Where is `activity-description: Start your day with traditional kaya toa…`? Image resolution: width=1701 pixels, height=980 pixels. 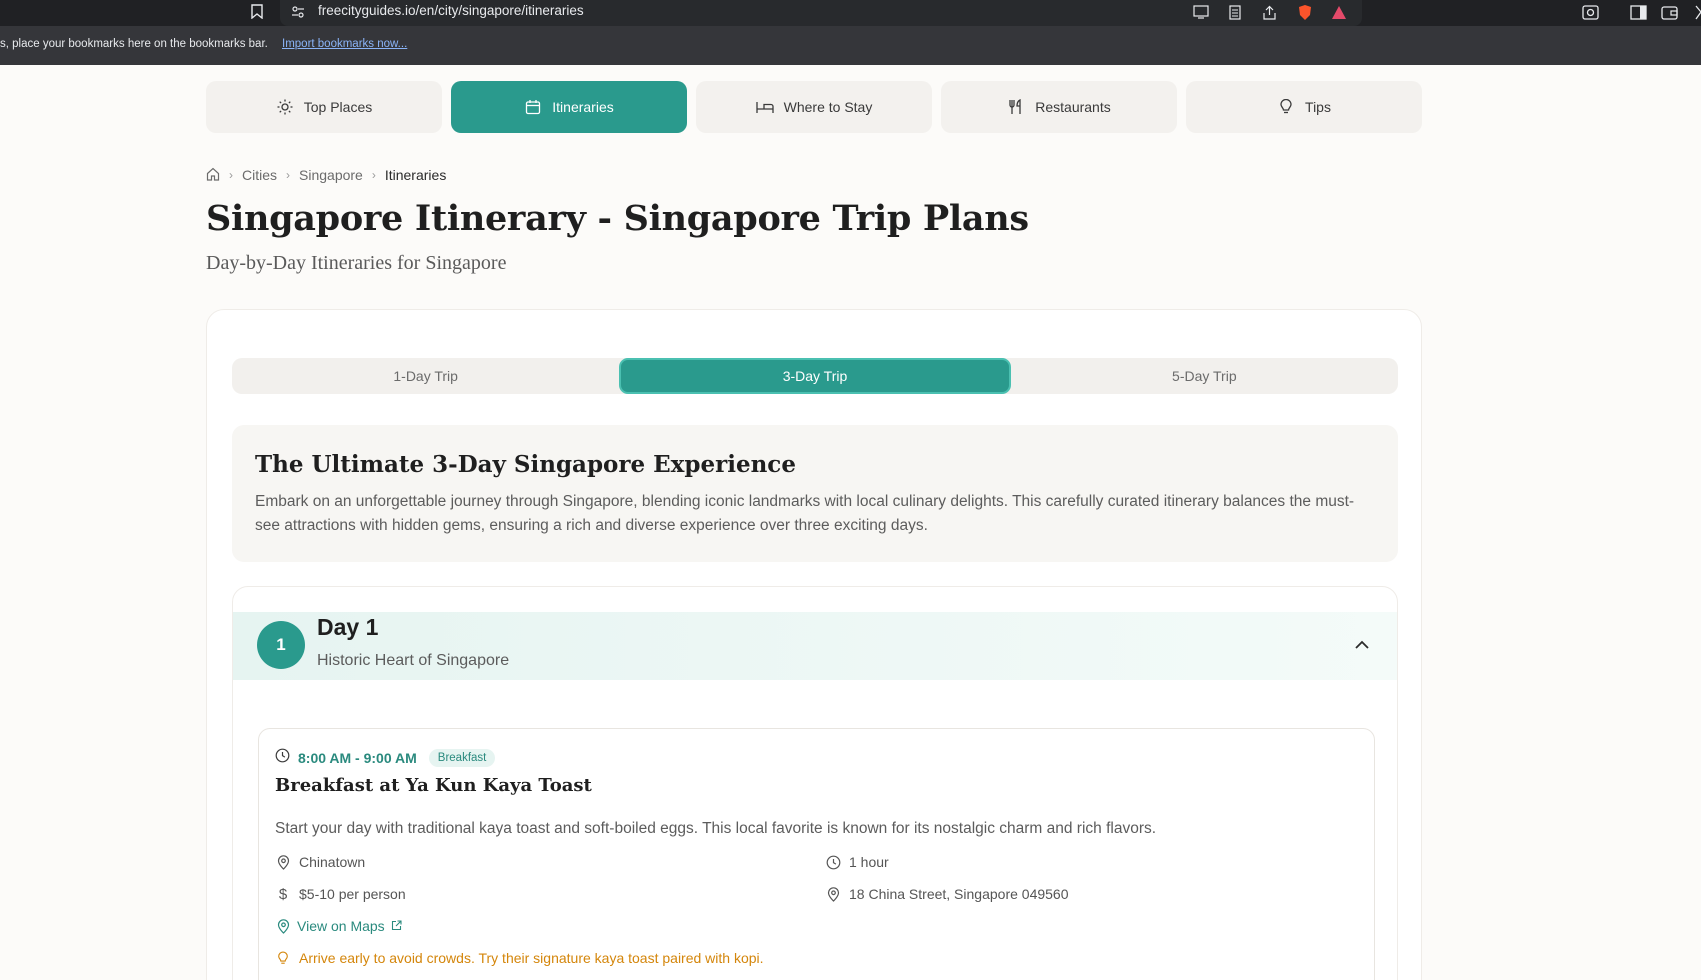
activity-description: Start your day with traditional kaya toa… is located at coordinates (716, 828).